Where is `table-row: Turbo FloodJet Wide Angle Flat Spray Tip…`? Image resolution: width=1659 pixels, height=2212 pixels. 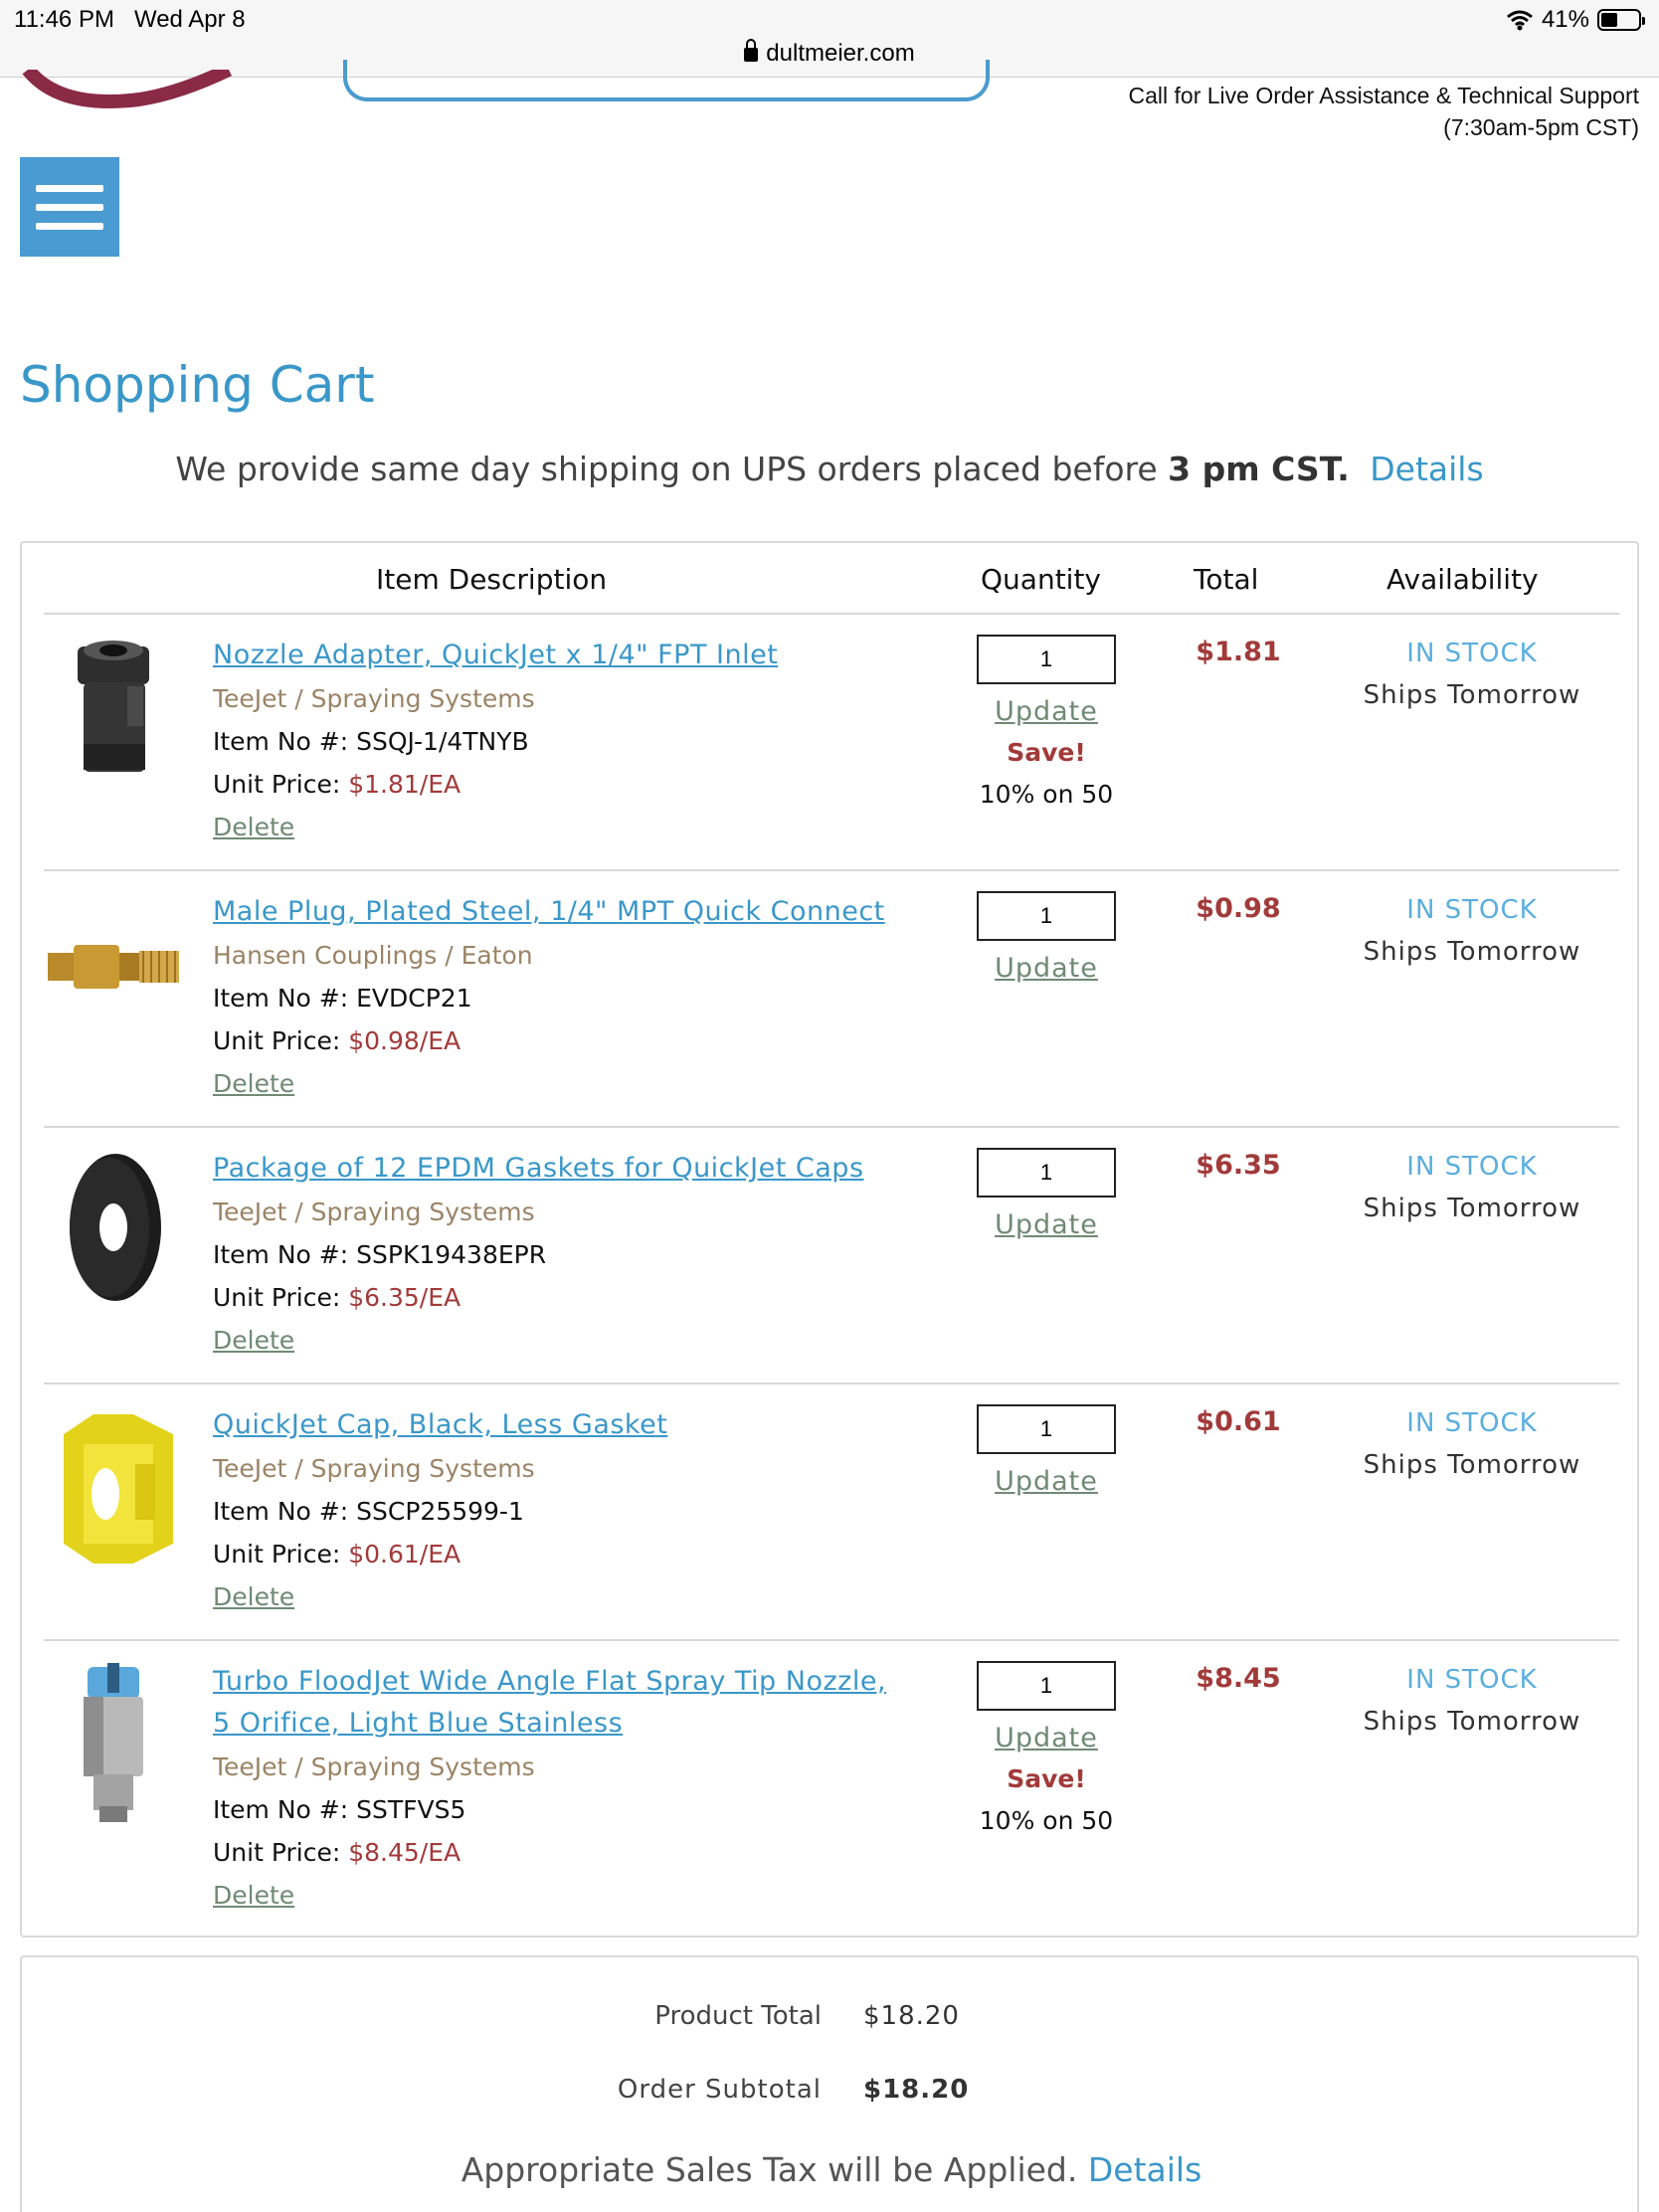 table-row: Turbo FloodJet Wide Angle Flat Spray Tip… is located at coordinates (831, 1775).